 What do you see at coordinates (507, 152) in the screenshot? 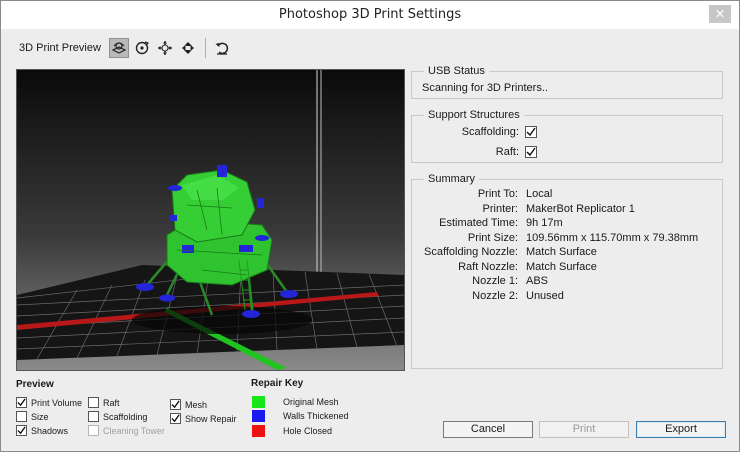
I see `raft-label: Raft:` at bounding box center [507, 152].